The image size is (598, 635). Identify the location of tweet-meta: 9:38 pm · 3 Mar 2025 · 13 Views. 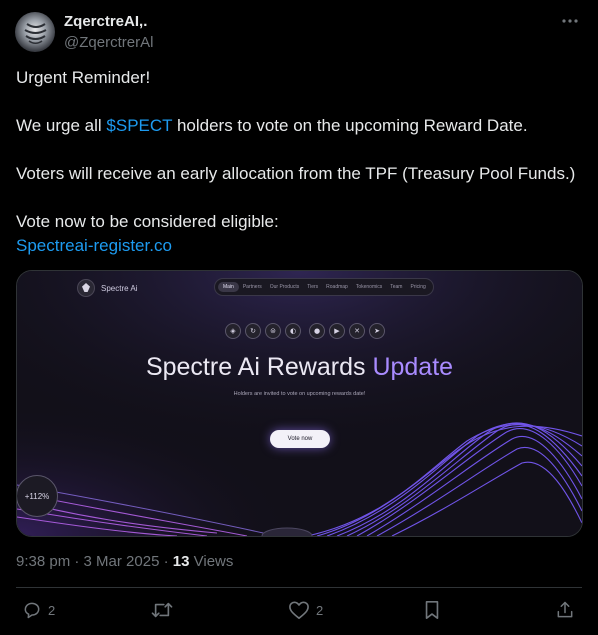
(124, 561).